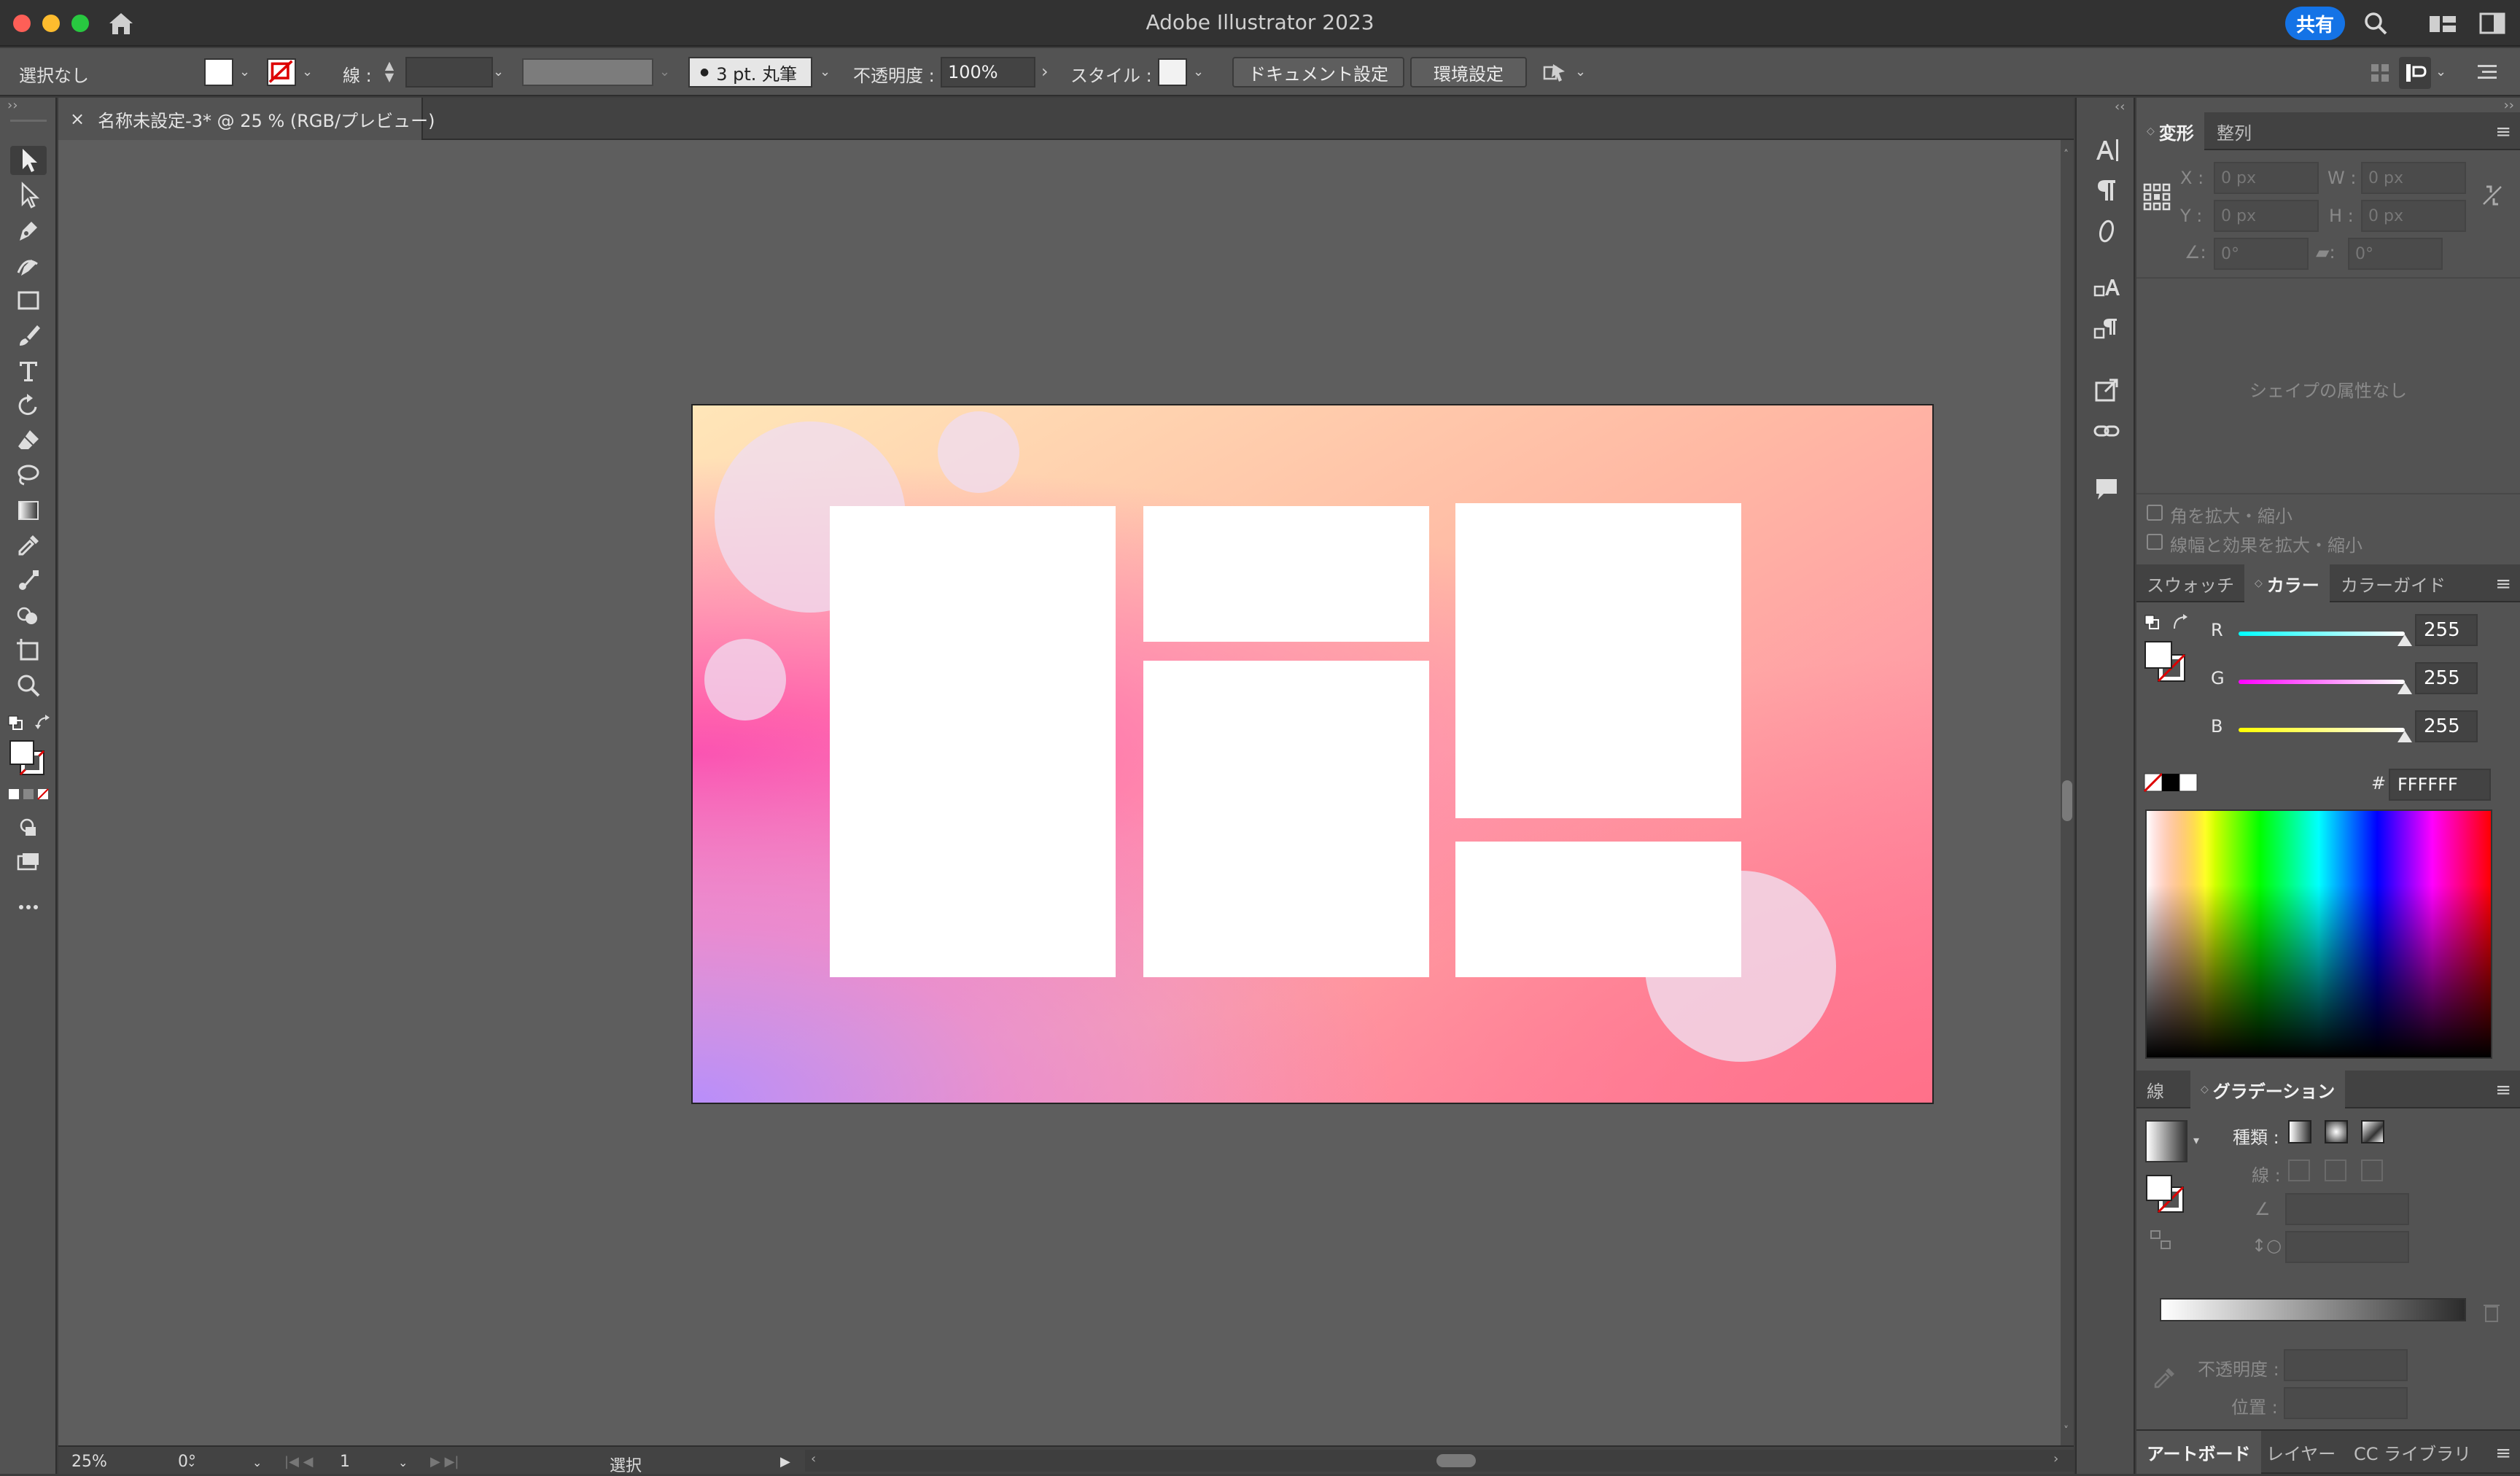  I want to click on gradient-position-field, so click(2346, 1403).